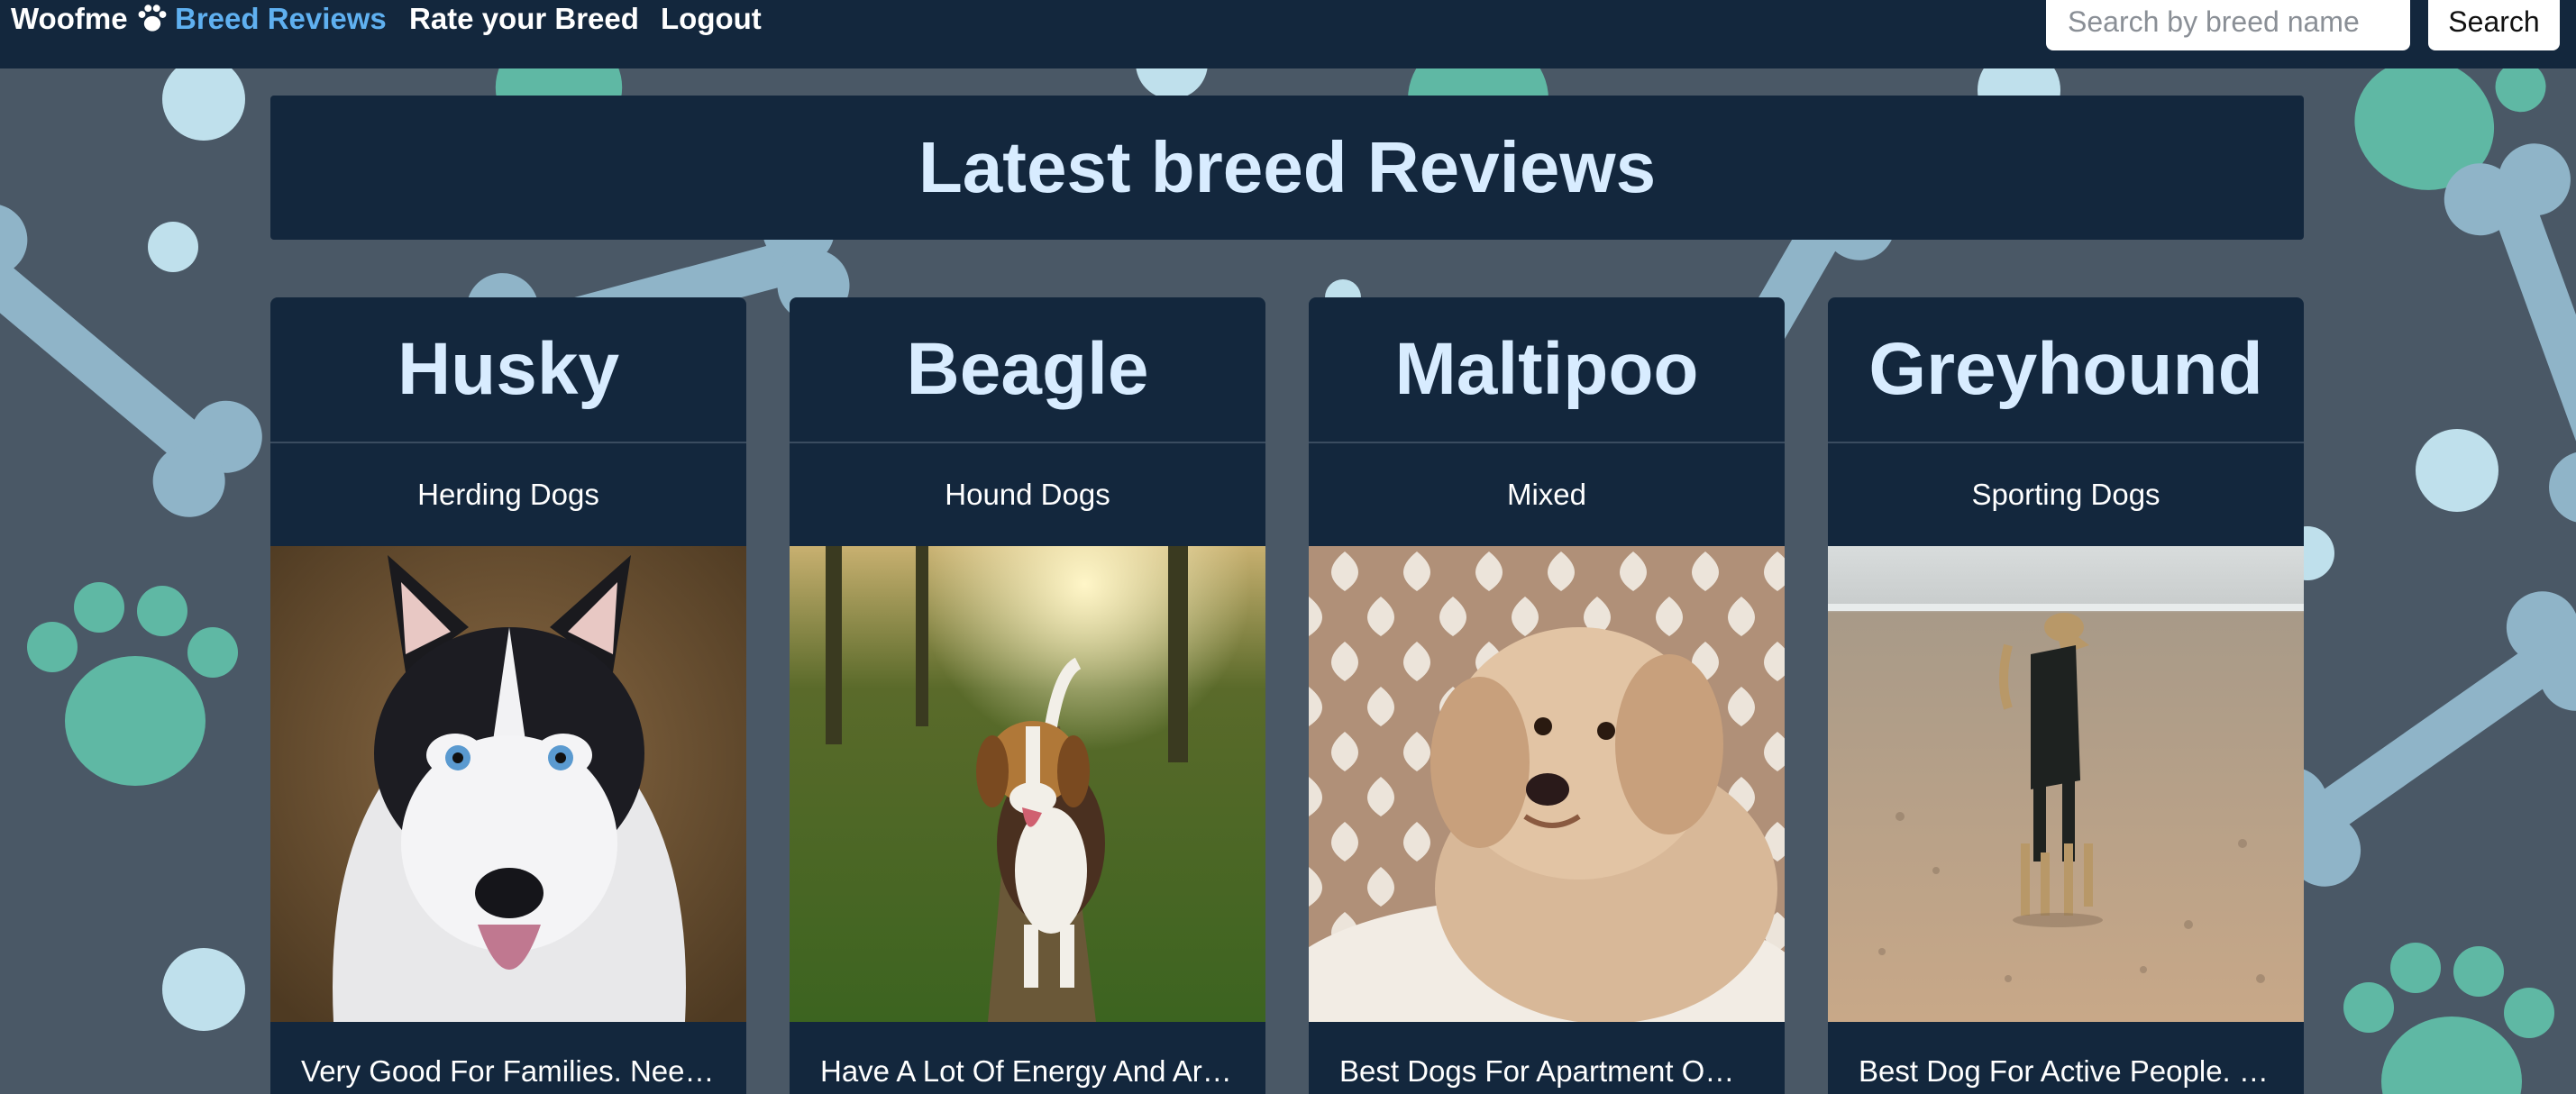 The width and height of the screenshot is (2576, 1094). Describe the element at coordinates (508, 784) in the screenshot. I see `husky-photo` at that location.